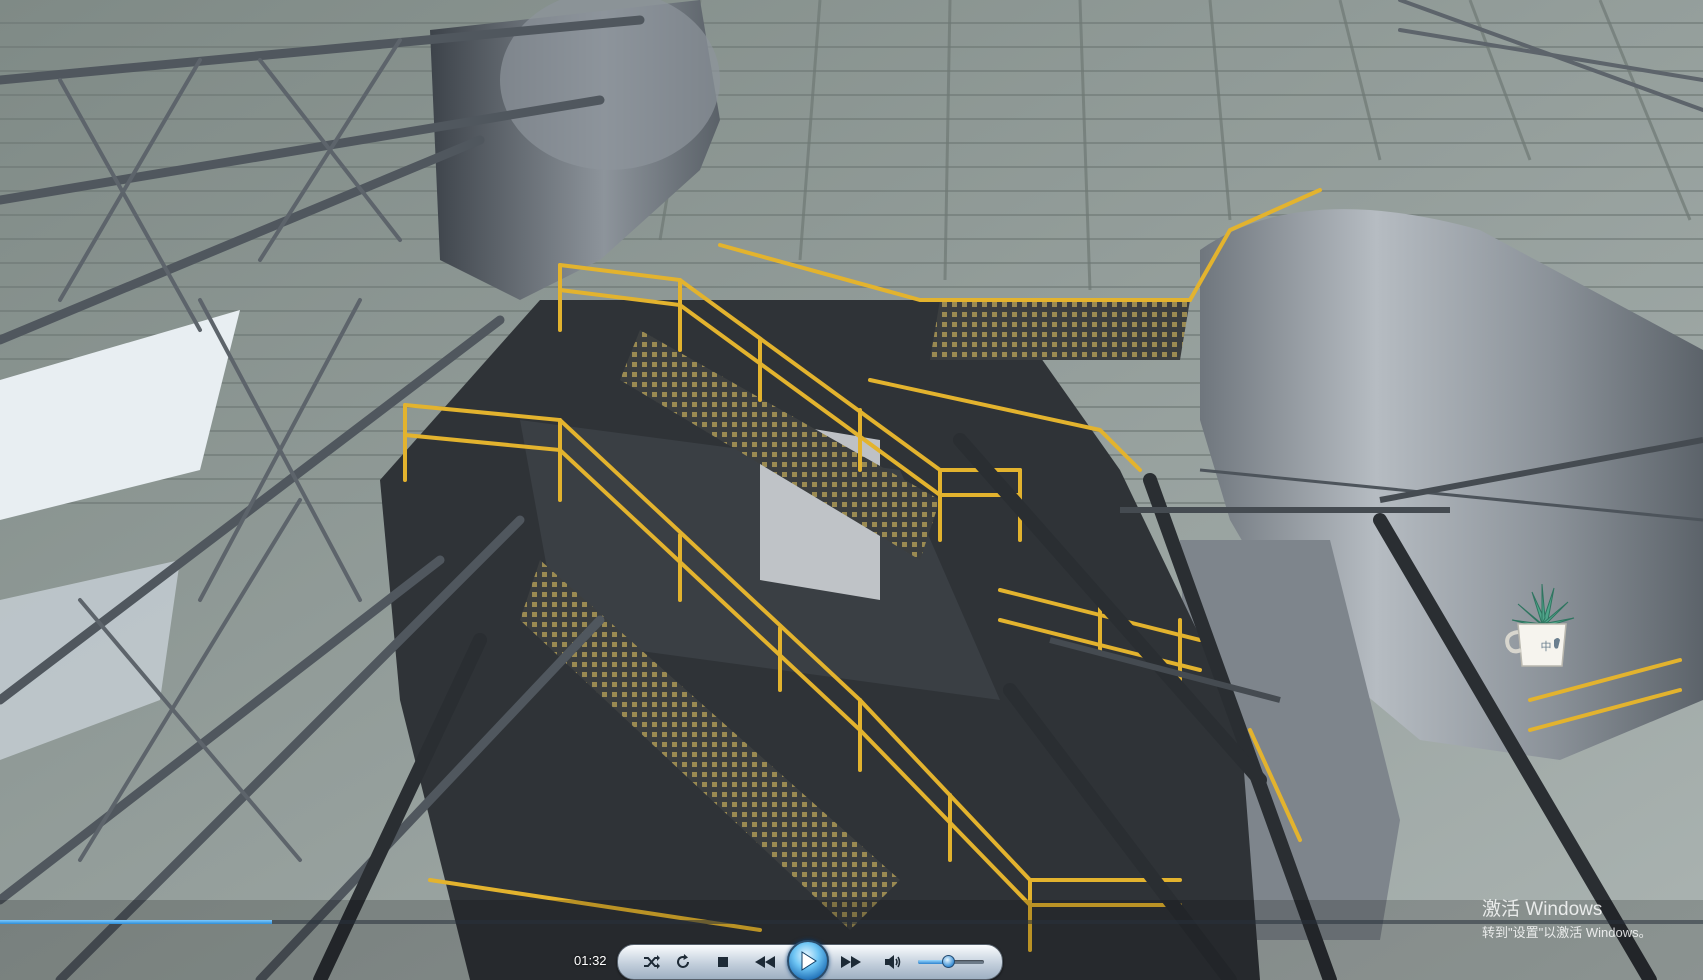  I want to click on shuffle-icon, so click(652, 962).